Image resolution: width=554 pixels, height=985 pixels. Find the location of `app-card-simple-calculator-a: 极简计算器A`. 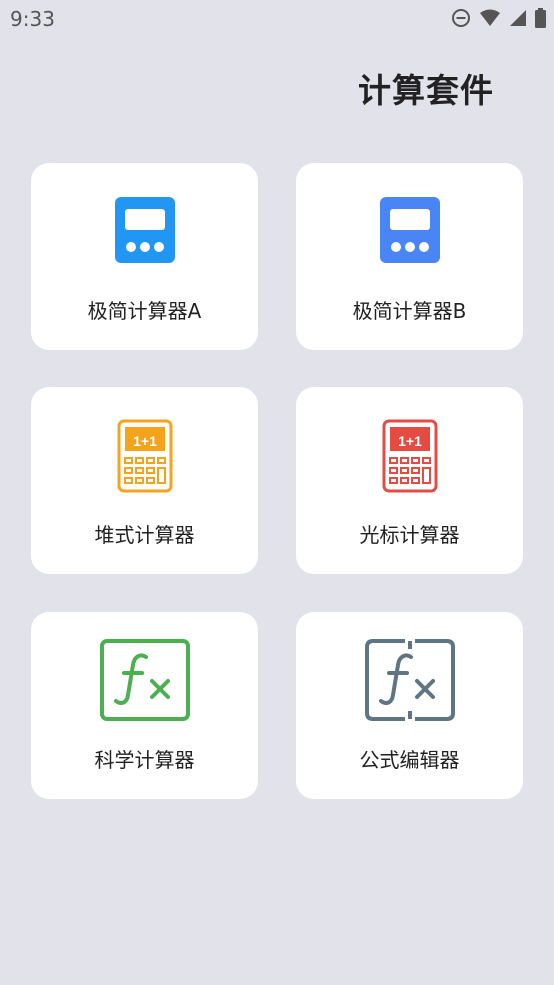

app-card-simple-calculator-a: 极简计算器A is located at coordinates (144, 256).